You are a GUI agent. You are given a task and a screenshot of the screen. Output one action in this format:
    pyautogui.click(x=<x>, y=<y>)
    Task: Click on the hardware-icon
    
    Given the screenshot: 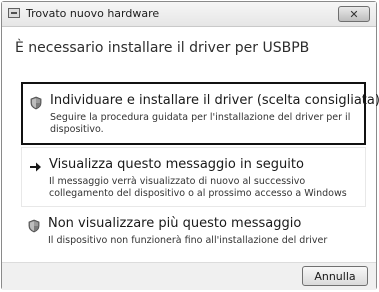 What is the action you would take?
    pyautogui.click(x=14, y=13)
    